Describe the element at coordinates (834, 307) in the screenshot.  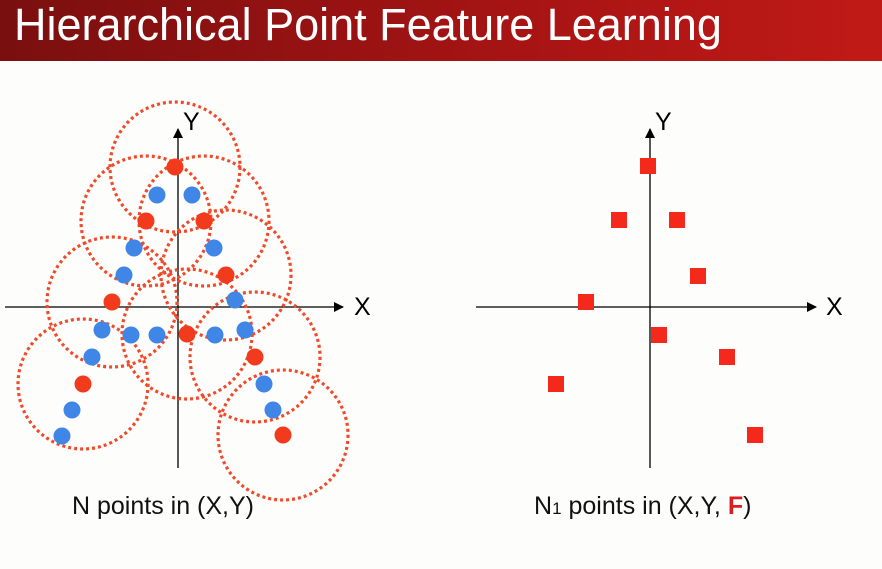
I see `right-x-label: X` at that location.